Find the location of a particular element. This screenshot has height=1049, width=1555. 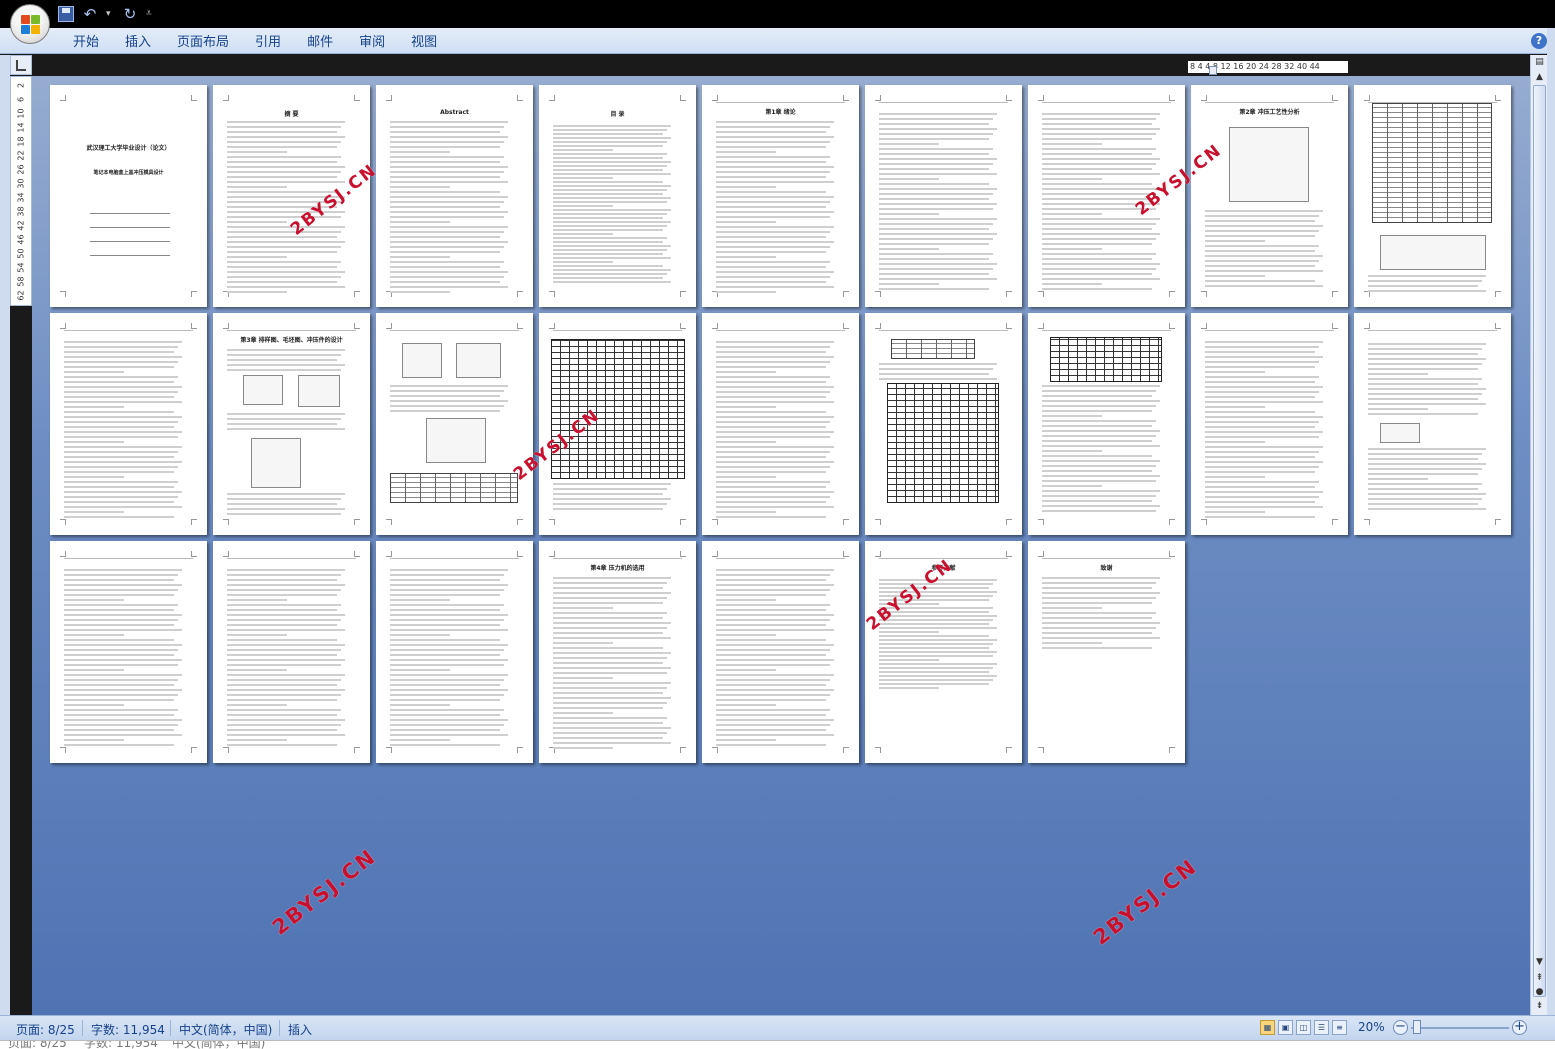

zoom-out-icon: − is located at coordinates (1400, 1027).